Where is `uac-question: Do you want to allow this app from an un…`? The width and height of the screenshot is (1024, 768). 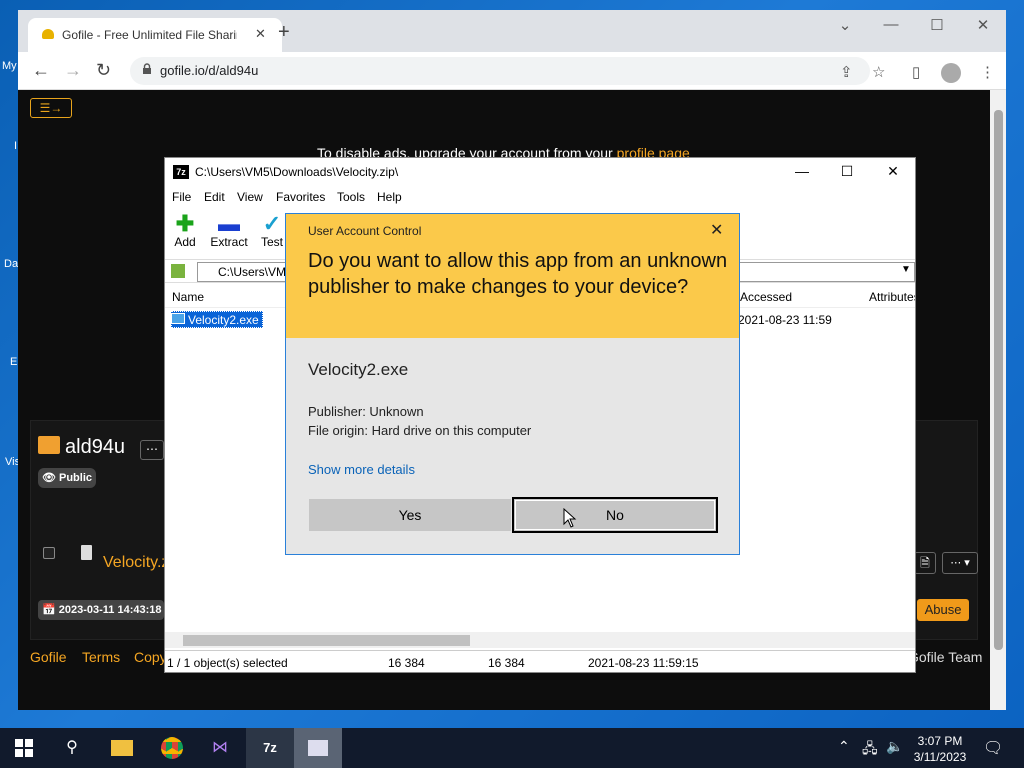 uac-question: Do you want to allow this app from an un… is located at coordinates (518, 274).